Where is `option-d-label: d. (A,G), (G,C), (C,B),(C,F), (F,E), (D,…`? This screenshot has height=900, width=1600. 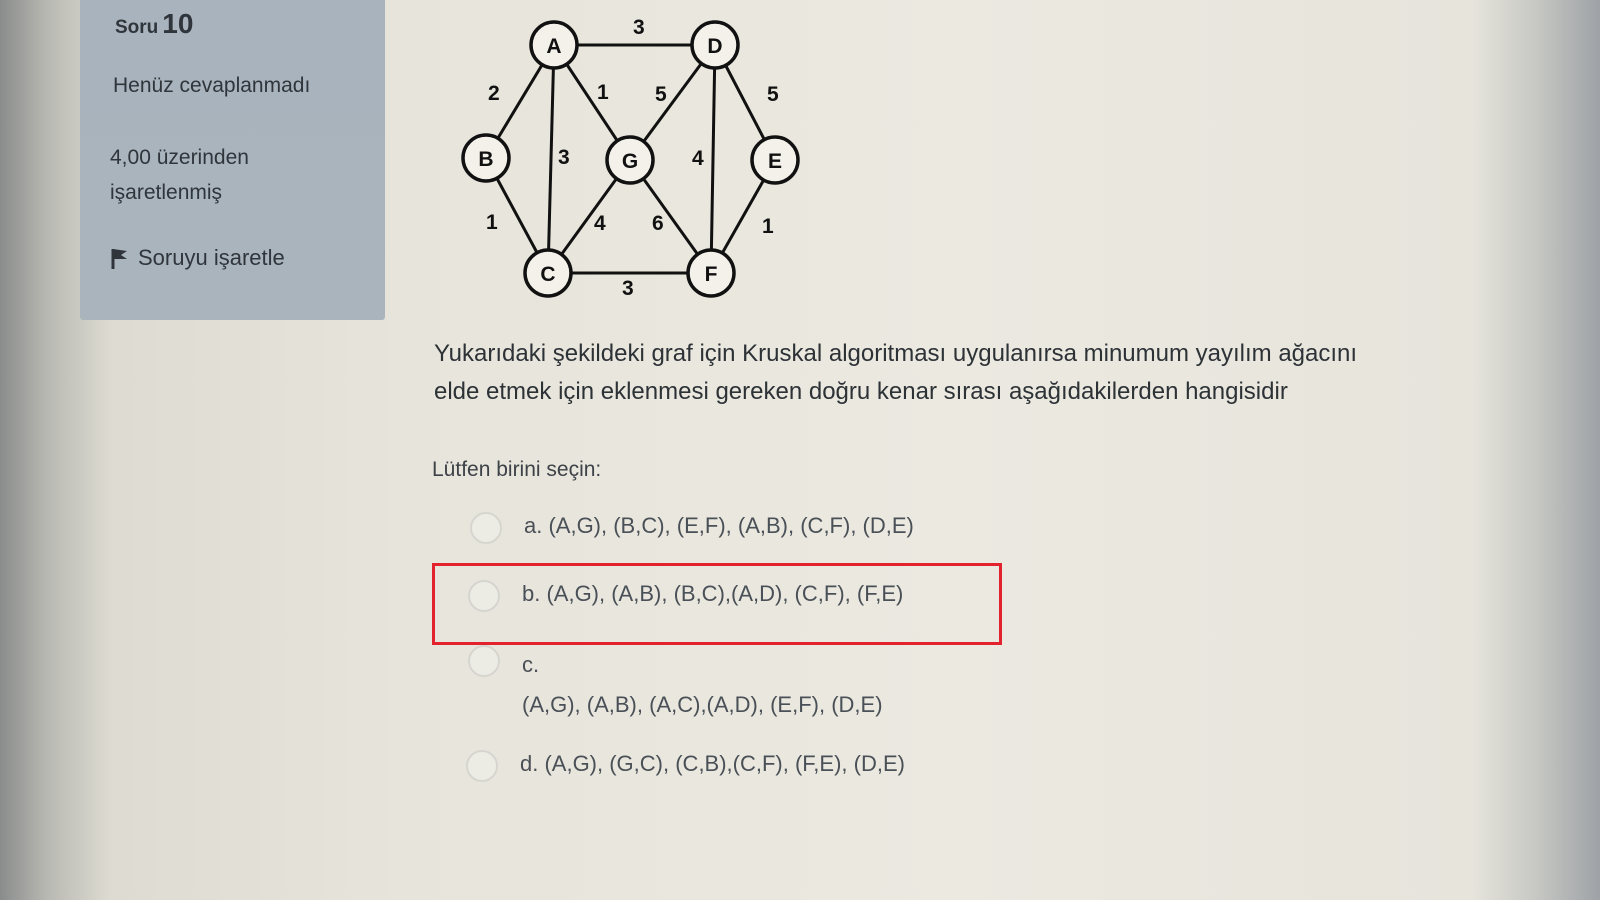 option-d-label: d. (A,G), (G,C), (C,B),(C,F), (F,E), (D,… is located at coordinates (712, 763).